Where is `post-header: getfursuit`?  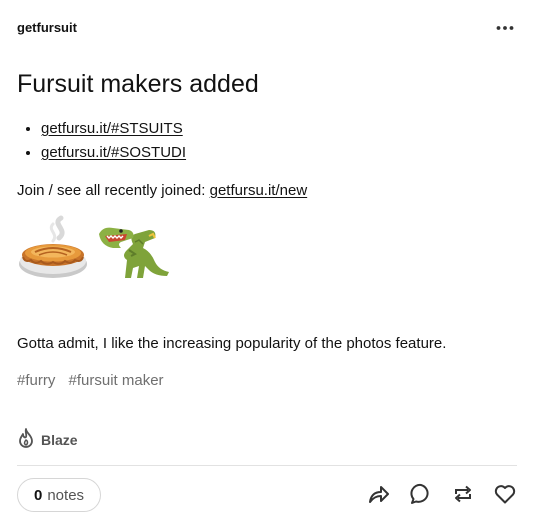 post-header: getfursuit is located at coordinates (267, 28).